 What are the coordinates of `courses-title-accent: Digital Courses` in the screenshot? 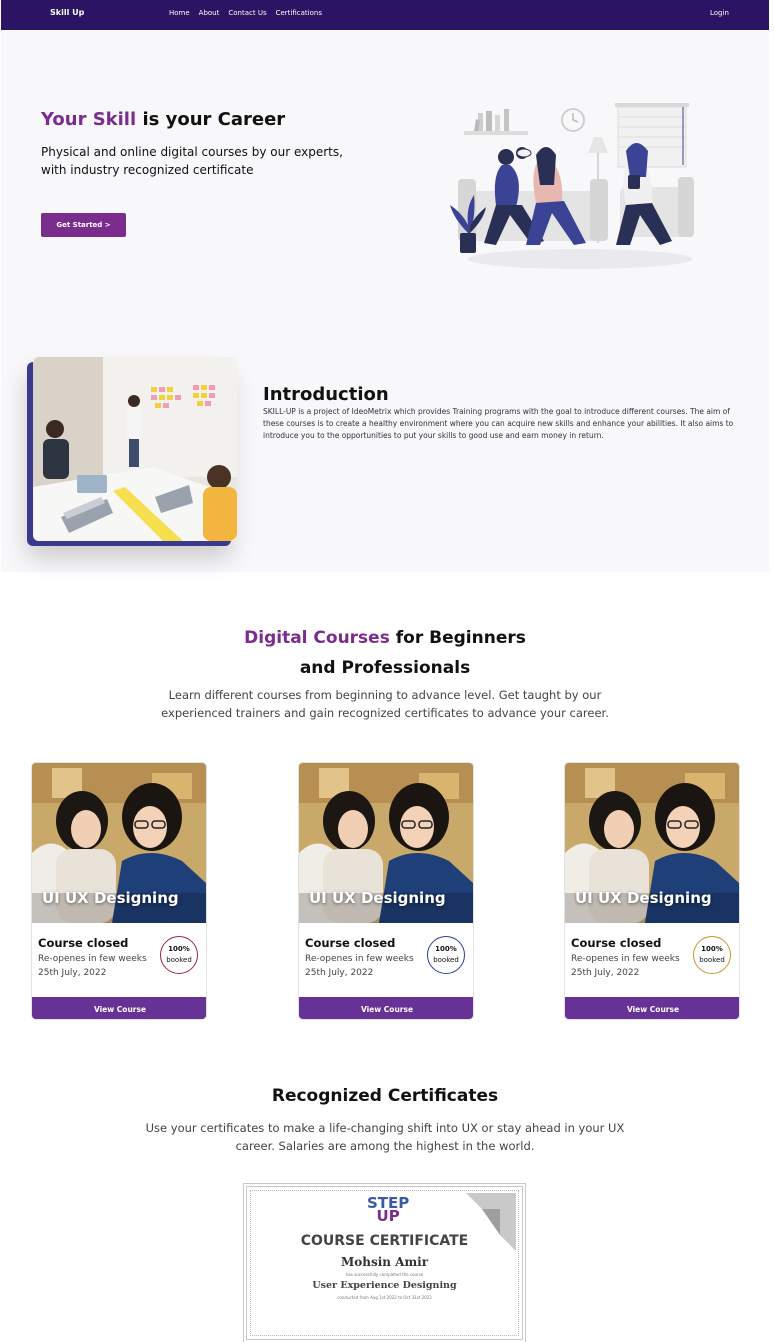 It's located at (317, 638).